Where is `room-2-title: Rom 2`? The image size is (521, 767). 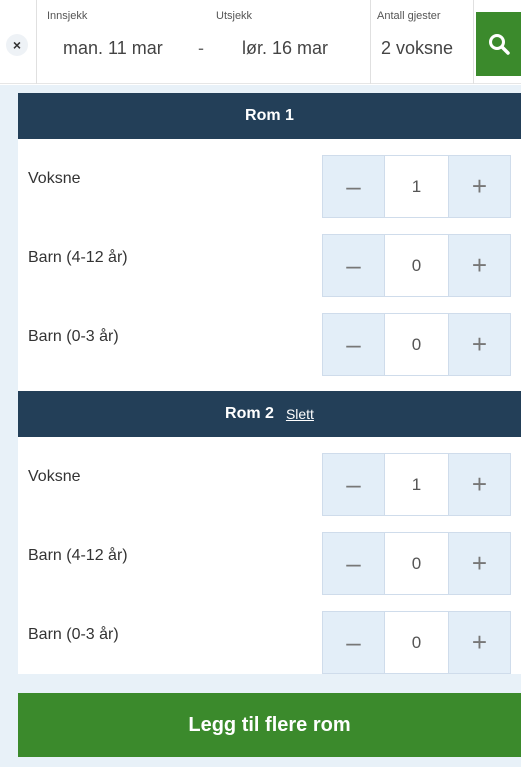 room-2-title: Rom 2 is located at coordinates (249, 413).